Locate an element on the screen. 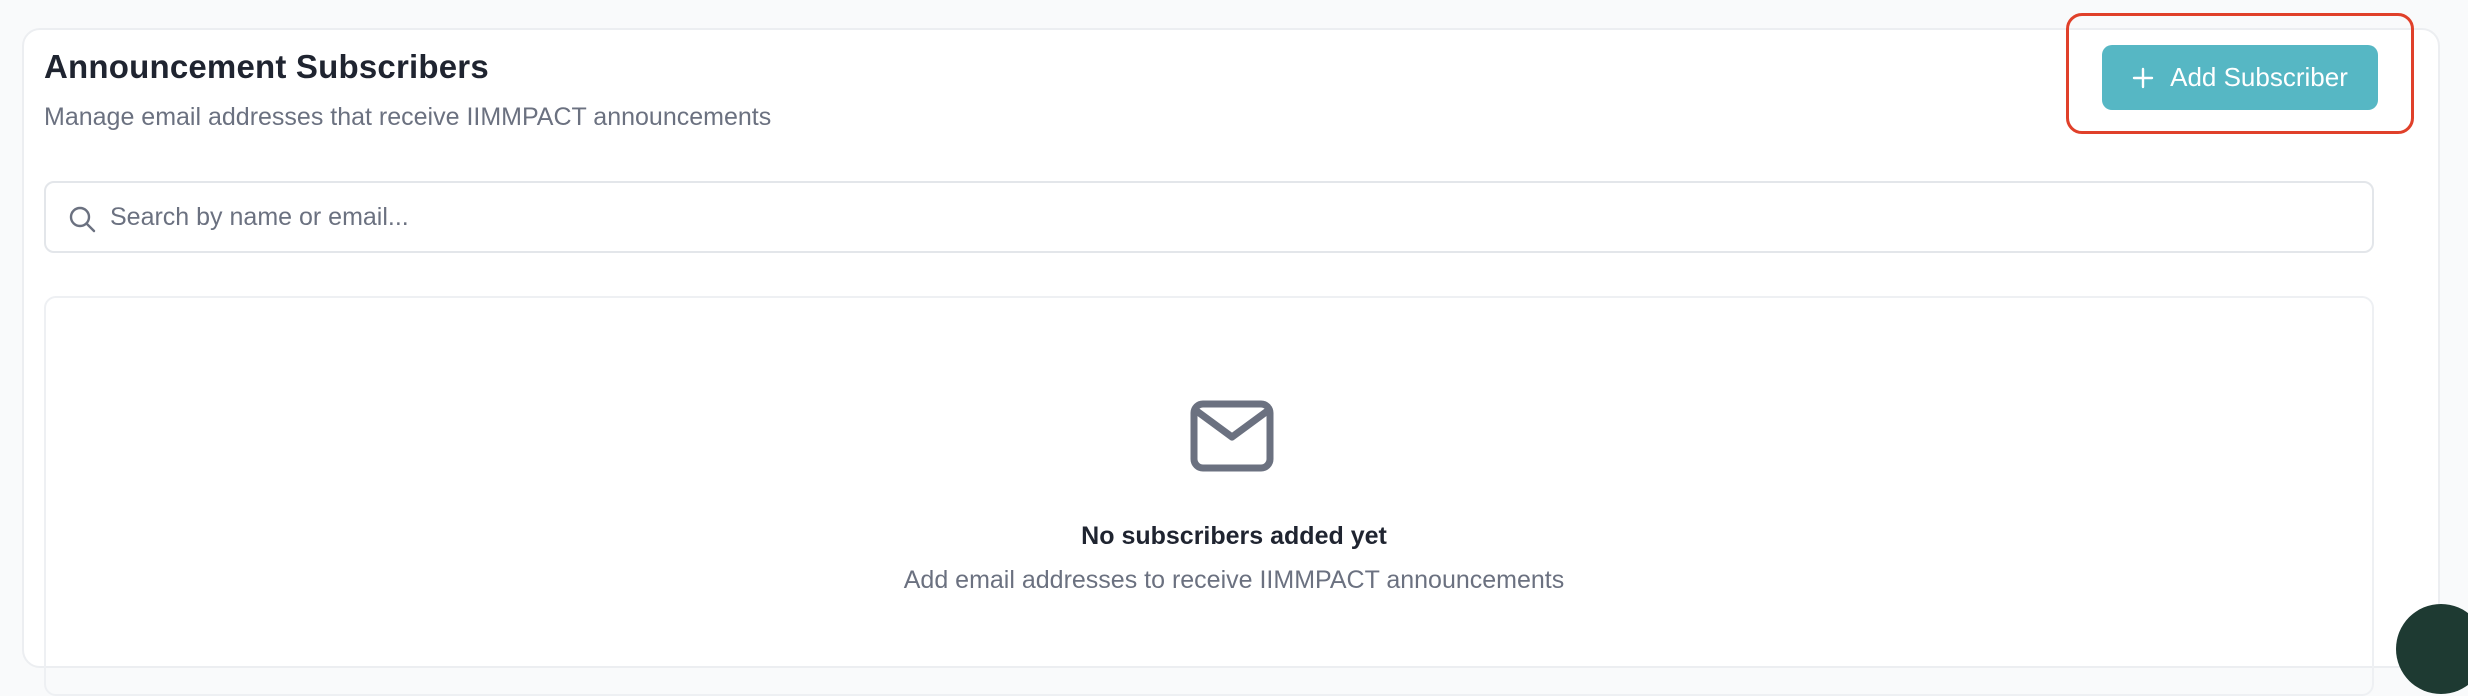 The image size is (2468, 696). empty-state-title: No subscribers added yet is located at coordinates (1234, 536).